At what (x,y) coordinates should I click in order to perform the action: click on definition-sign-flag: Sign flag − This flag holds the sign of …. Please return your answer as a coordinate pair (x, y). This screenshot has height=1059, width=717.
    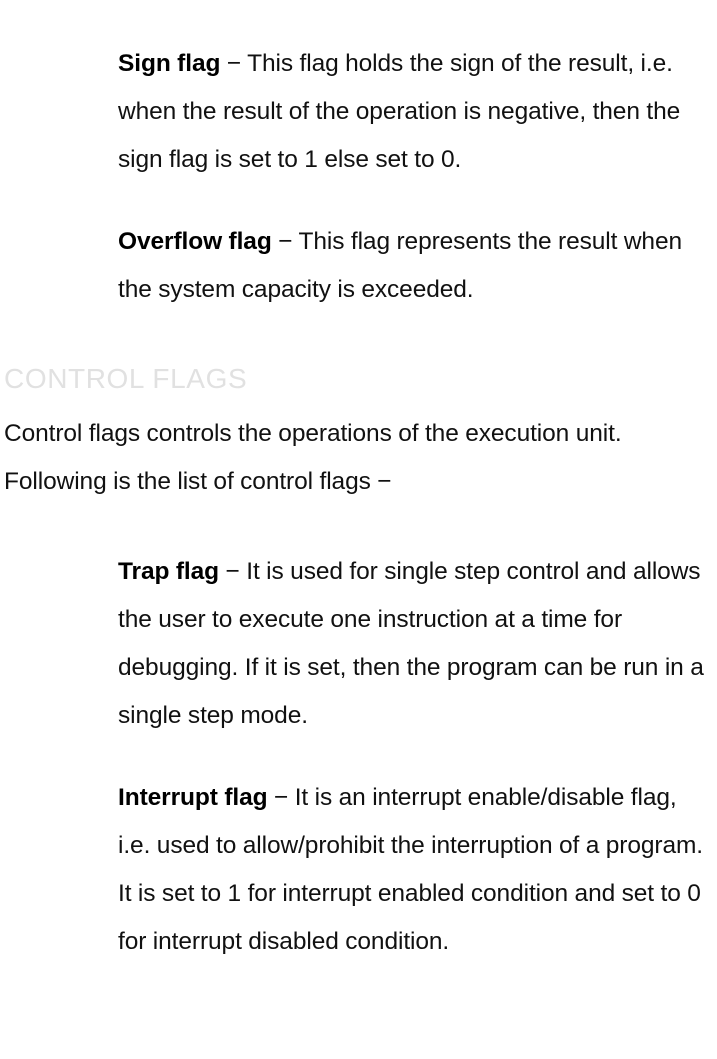
    Looking at the image, I should click on (358, 112).